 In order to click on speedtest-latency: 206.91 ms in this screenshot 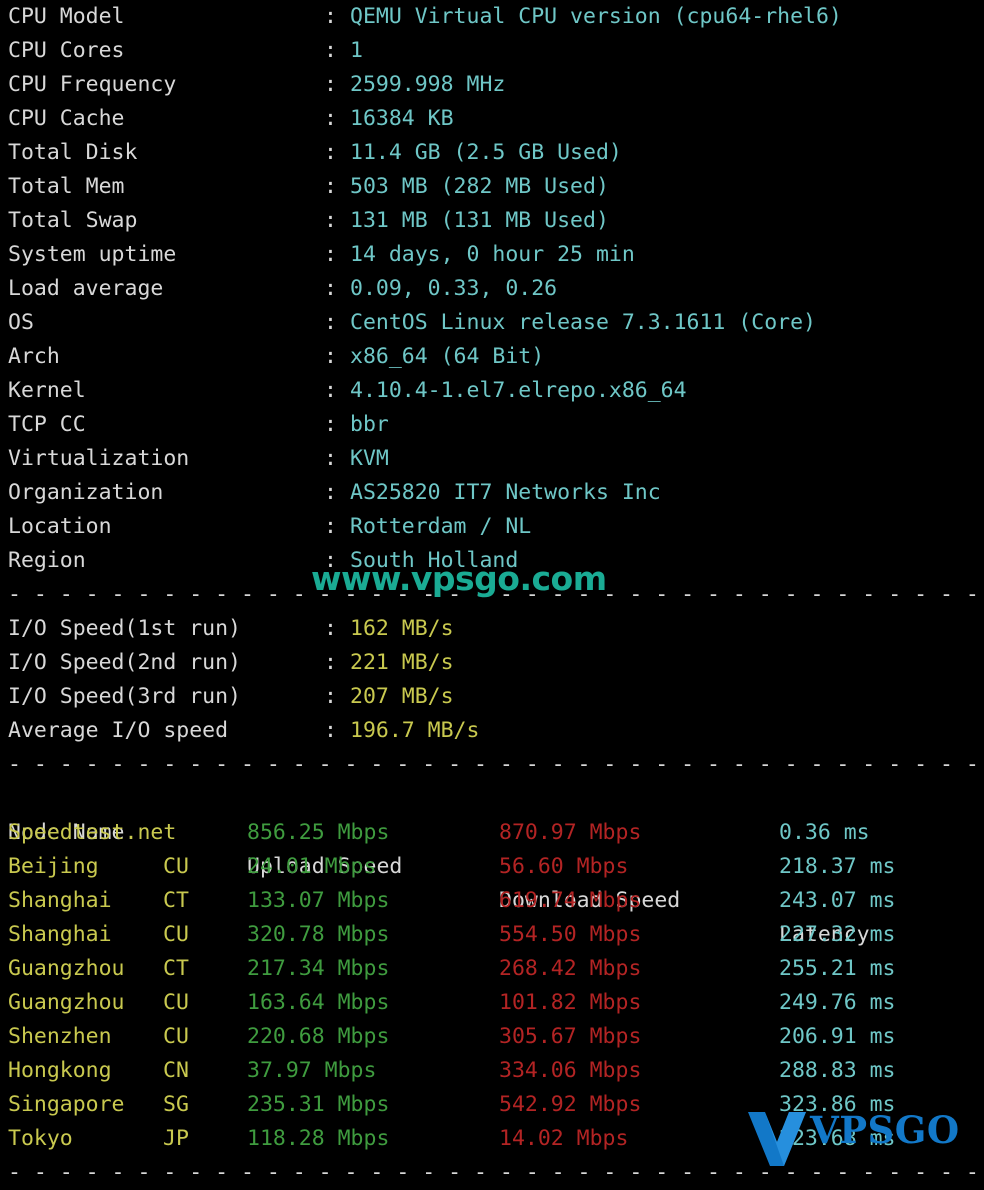, I will do `click(837, 1036)`.